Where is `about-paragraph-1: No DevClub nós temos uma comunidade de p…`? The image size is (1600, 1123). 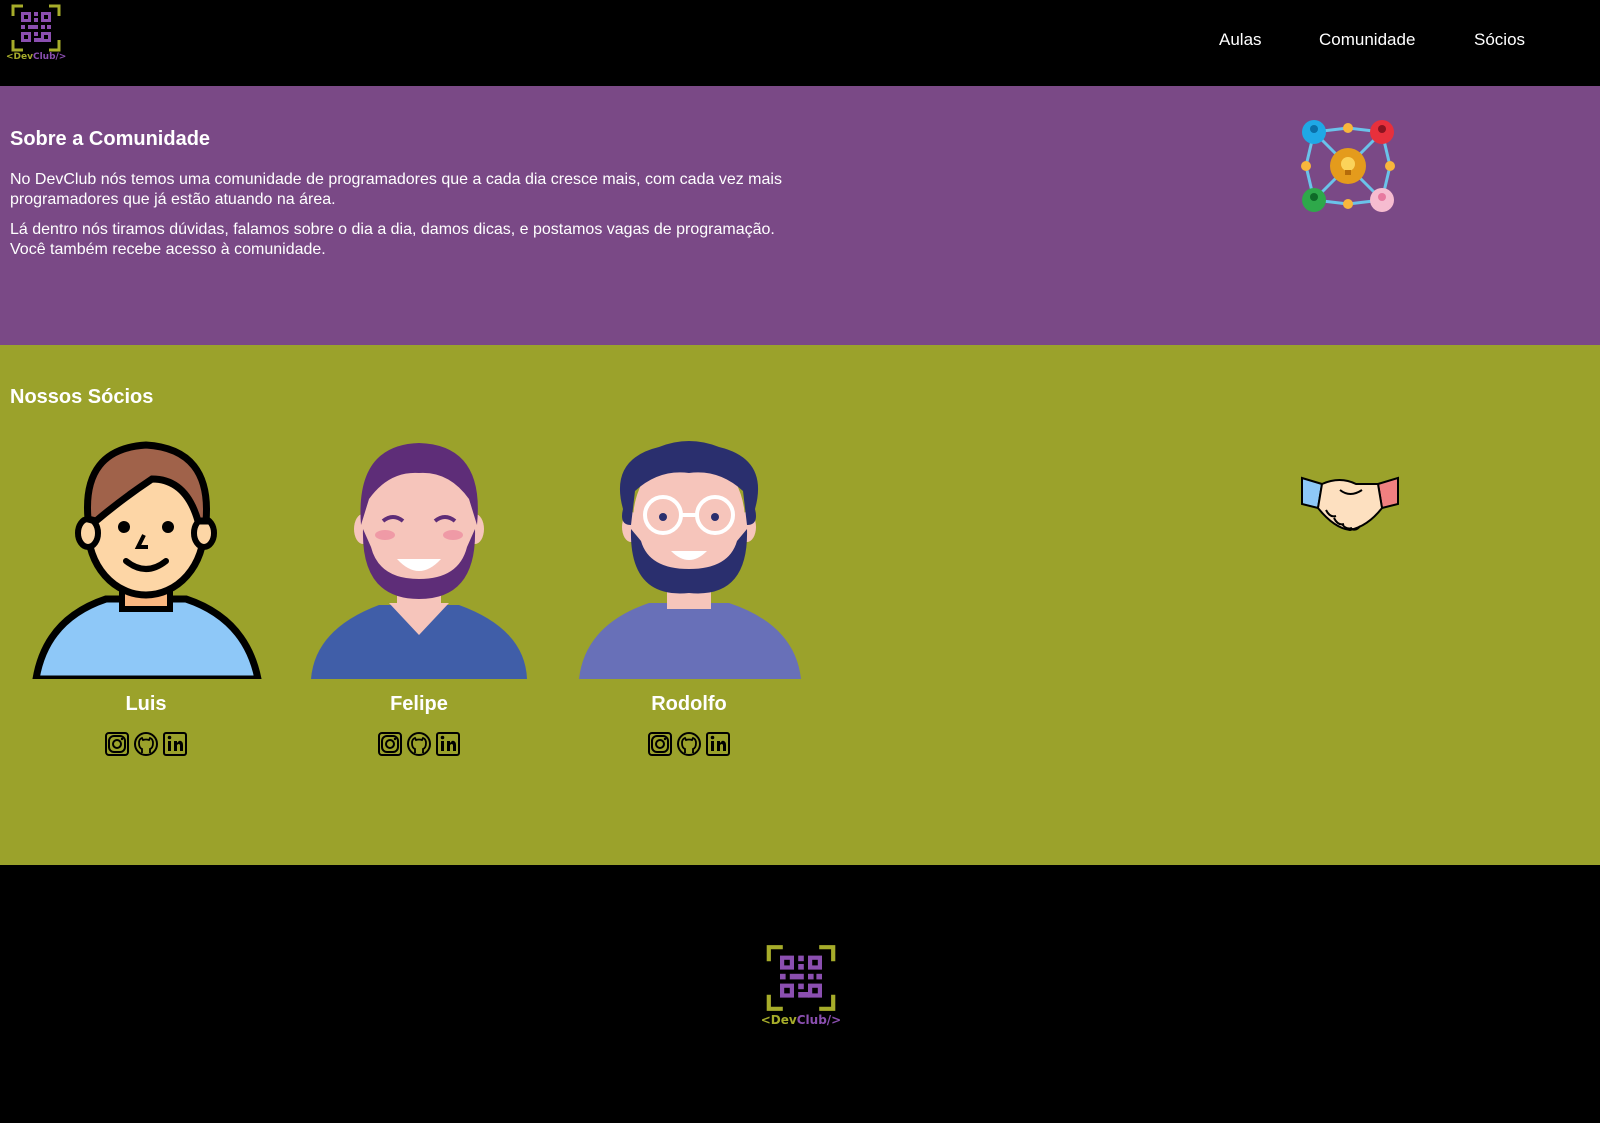 about-paragraph-1: No DevClub nós temos uma comunidade de p… is located at coordinates (396, 189).